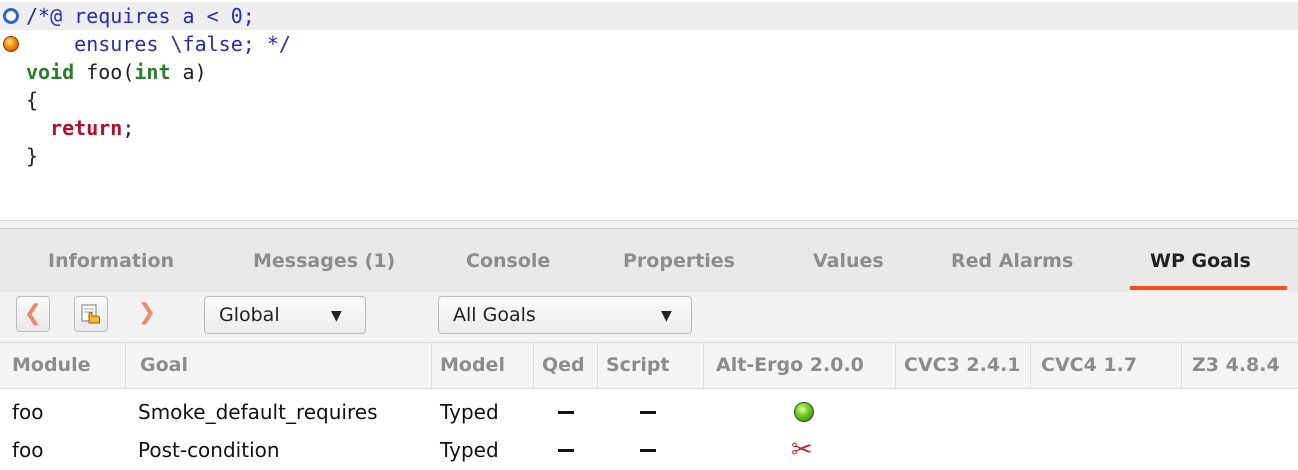 The width and height of the screenshot is (1298, 470). I want to click on tab-values: Values, so click(848, 261).